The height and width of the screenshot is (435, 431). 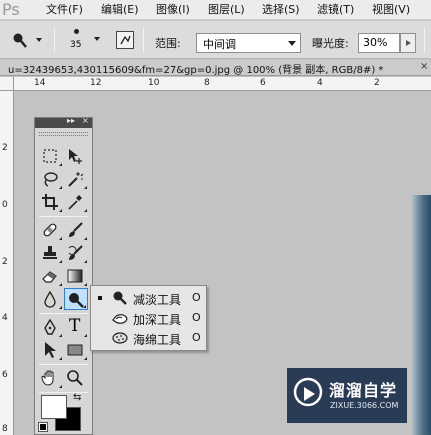 I want to click on eyedropper-tool, so click(x=76, y=202).